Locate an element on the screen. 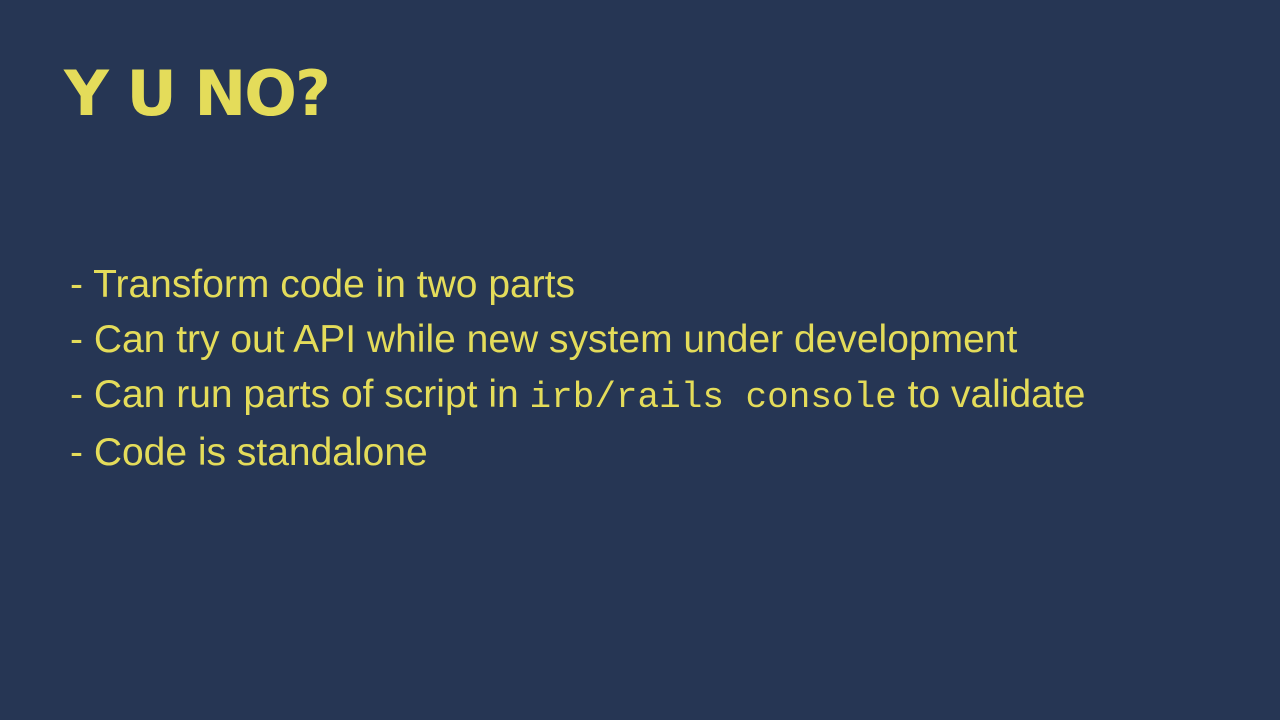 Image resolution: width=1280 pixels, height=720 pixels. bullet-text-after: to validate is located at coordinates (991, 394).